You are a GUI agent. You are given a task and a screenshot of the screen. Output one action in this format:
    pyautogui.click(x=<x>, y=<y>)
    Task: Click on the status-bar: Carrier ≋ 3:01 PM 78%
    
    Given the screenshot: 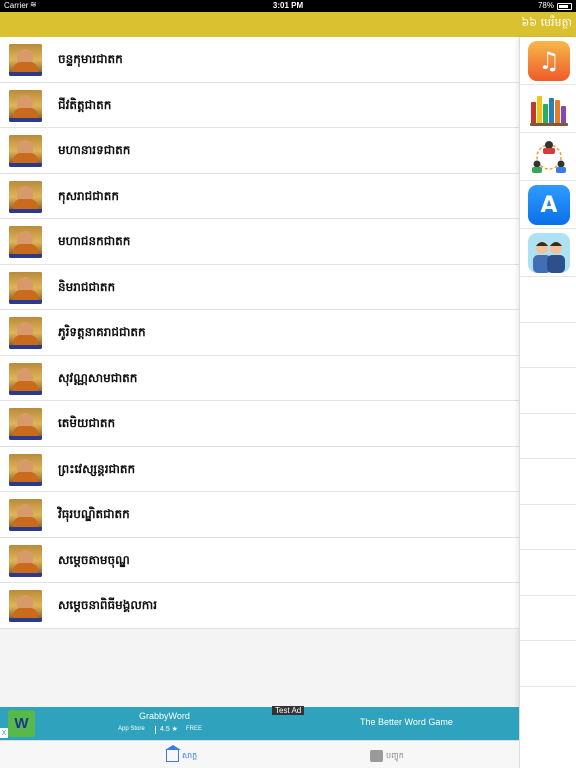 What is the action you would take?
    pyautogui.click(x=288, y=6)
    